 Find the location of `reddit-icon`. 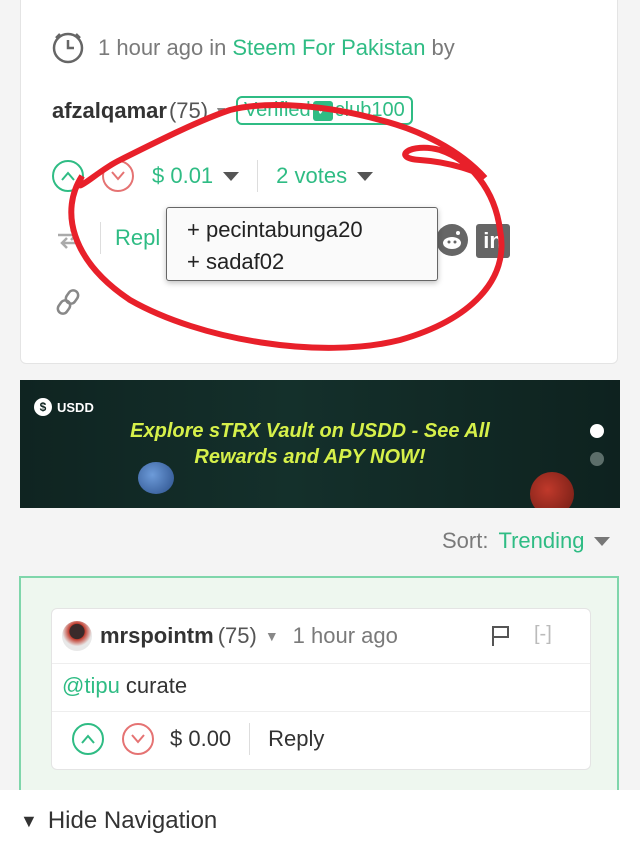

reddit-icon is located at coordinates (452, 240).